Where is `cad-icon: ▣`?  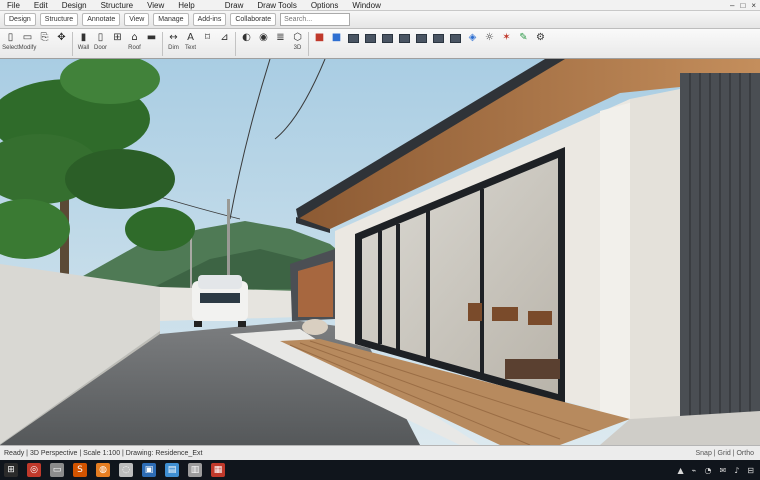
cad-icon: ▣ is located at coordinates (149, 470).